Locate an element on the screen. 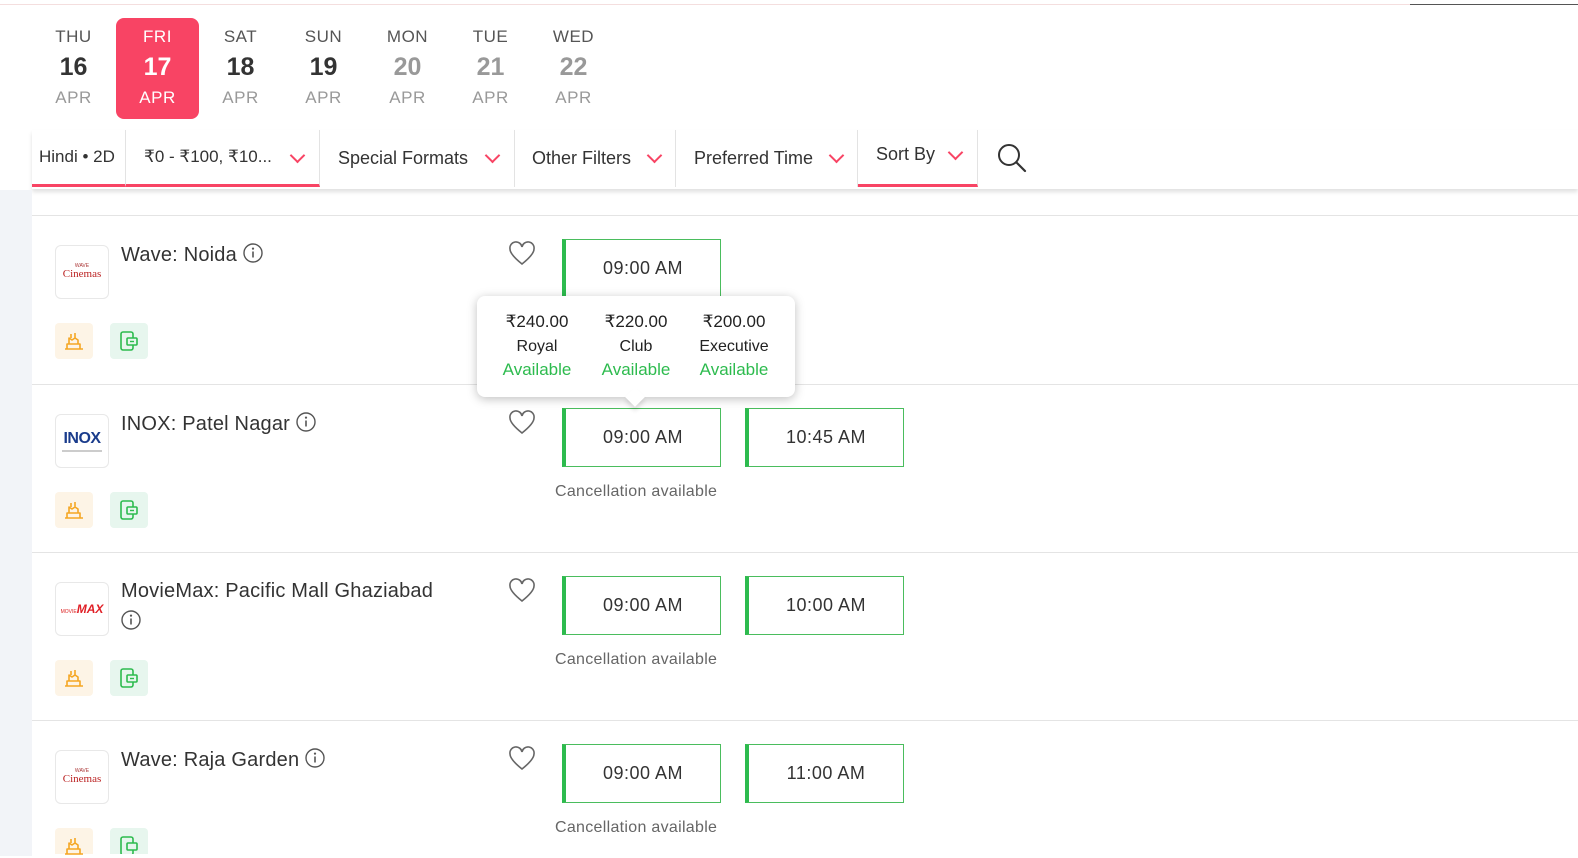 This screenshot has height=858, width=1578. date-item-tue-21: TUE 21 APR is located at coordinates (490, 68).